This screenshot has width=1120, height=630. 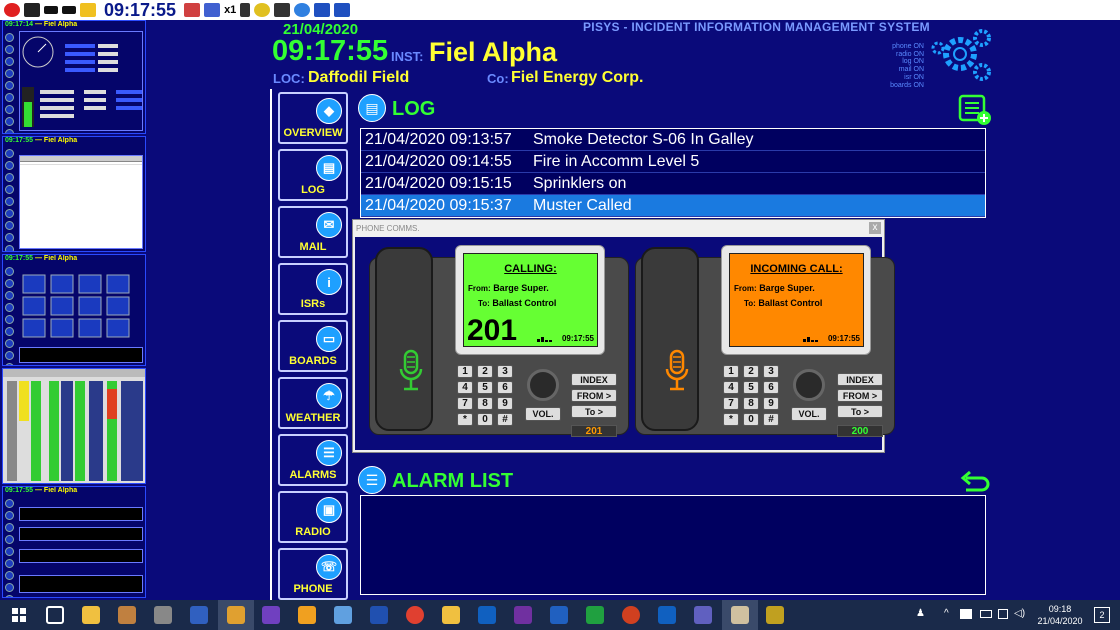 What do you see at coordinates (673, 184) in the screenshot?
I see `log-entry: 21/04/2020 09:15:15 Sprinklers on` at bounding box center [673, 184].